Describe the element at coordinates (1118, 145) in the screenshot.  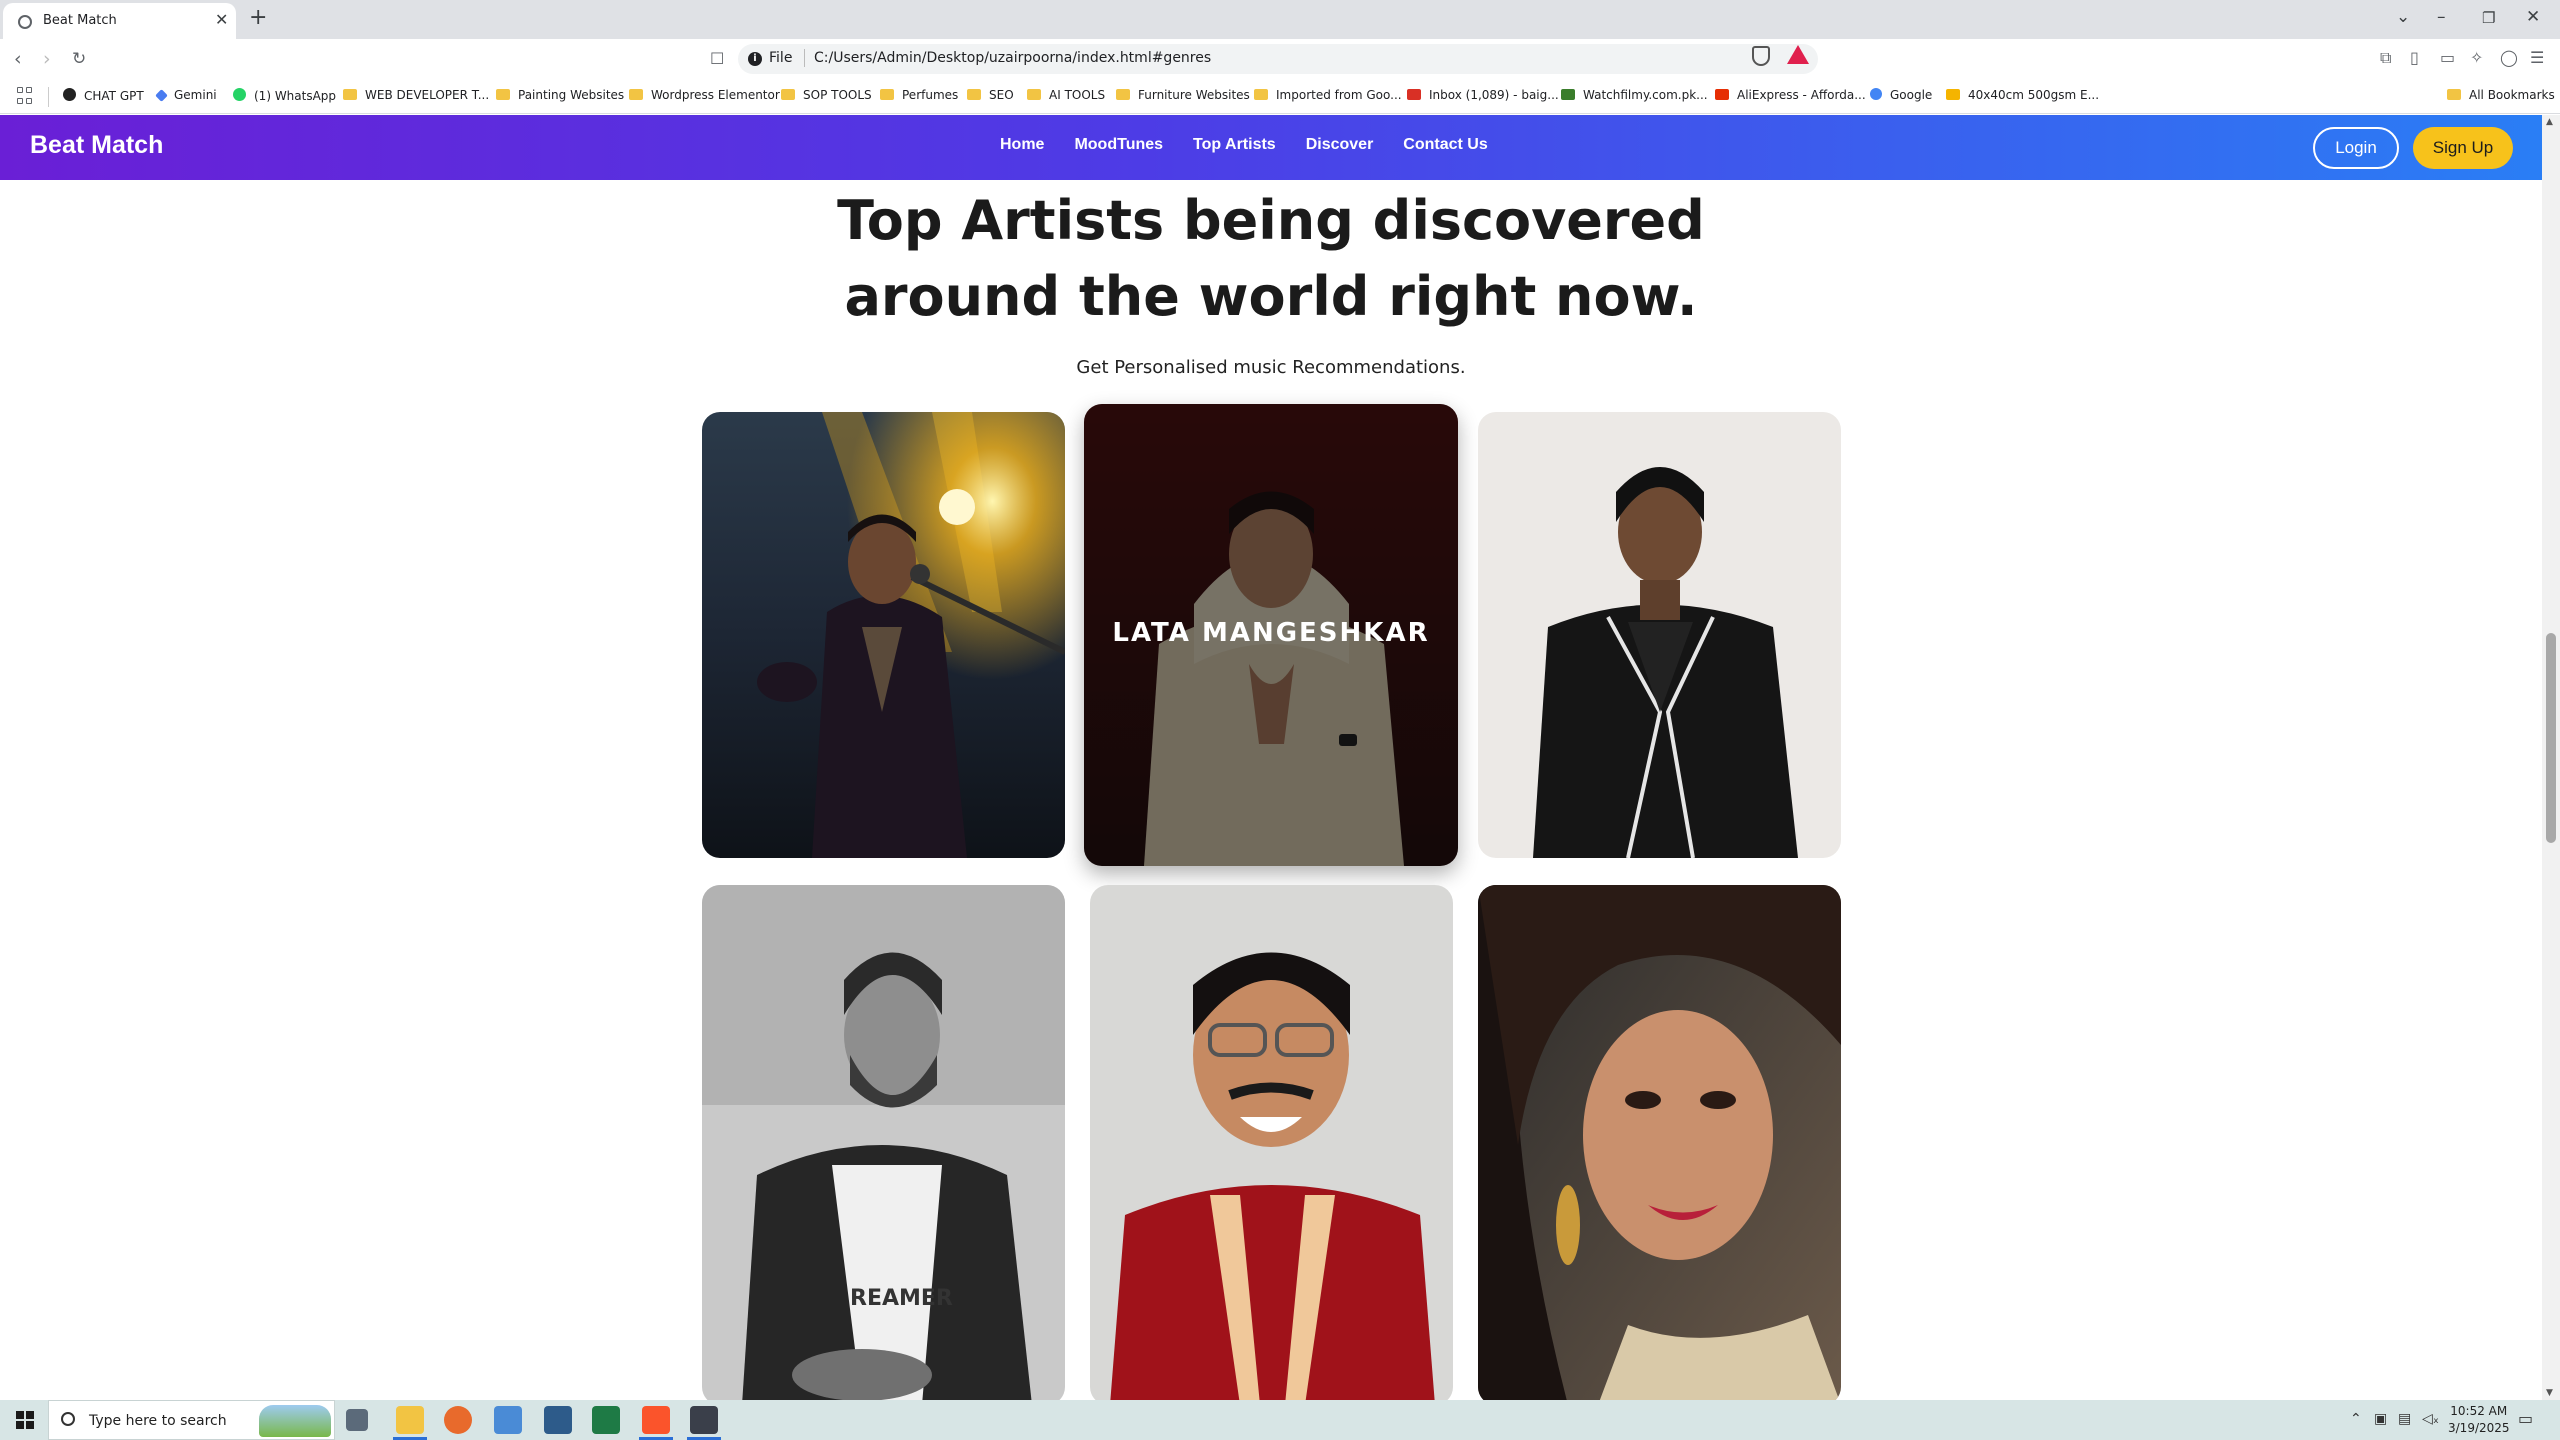
I see `nav-moodtunes: MoodTunes` at that location.